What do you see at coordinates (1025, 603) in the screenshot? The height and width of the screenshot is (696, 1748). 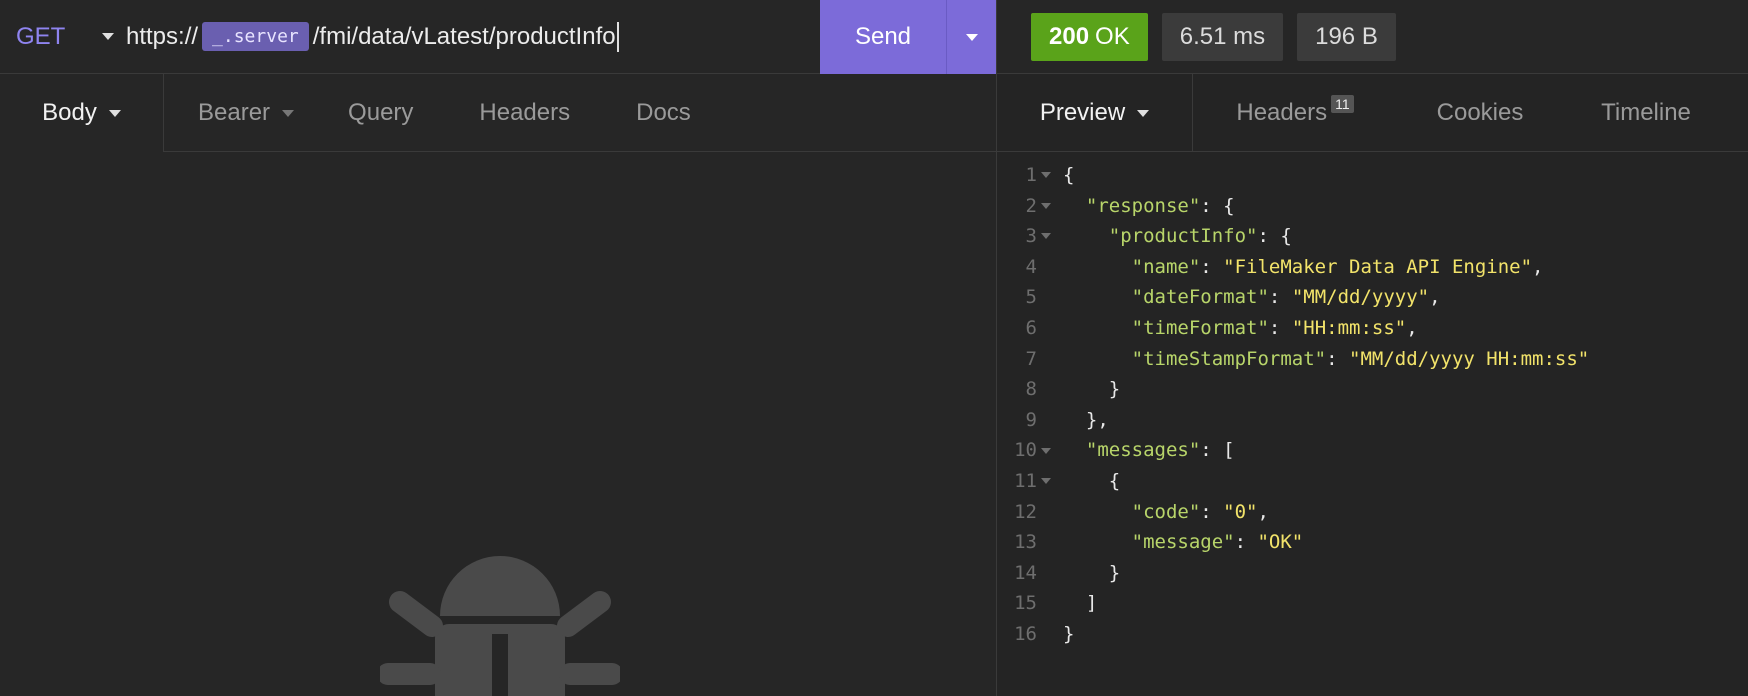 I see `line-number: 15` at bounding box center [1025, 603].